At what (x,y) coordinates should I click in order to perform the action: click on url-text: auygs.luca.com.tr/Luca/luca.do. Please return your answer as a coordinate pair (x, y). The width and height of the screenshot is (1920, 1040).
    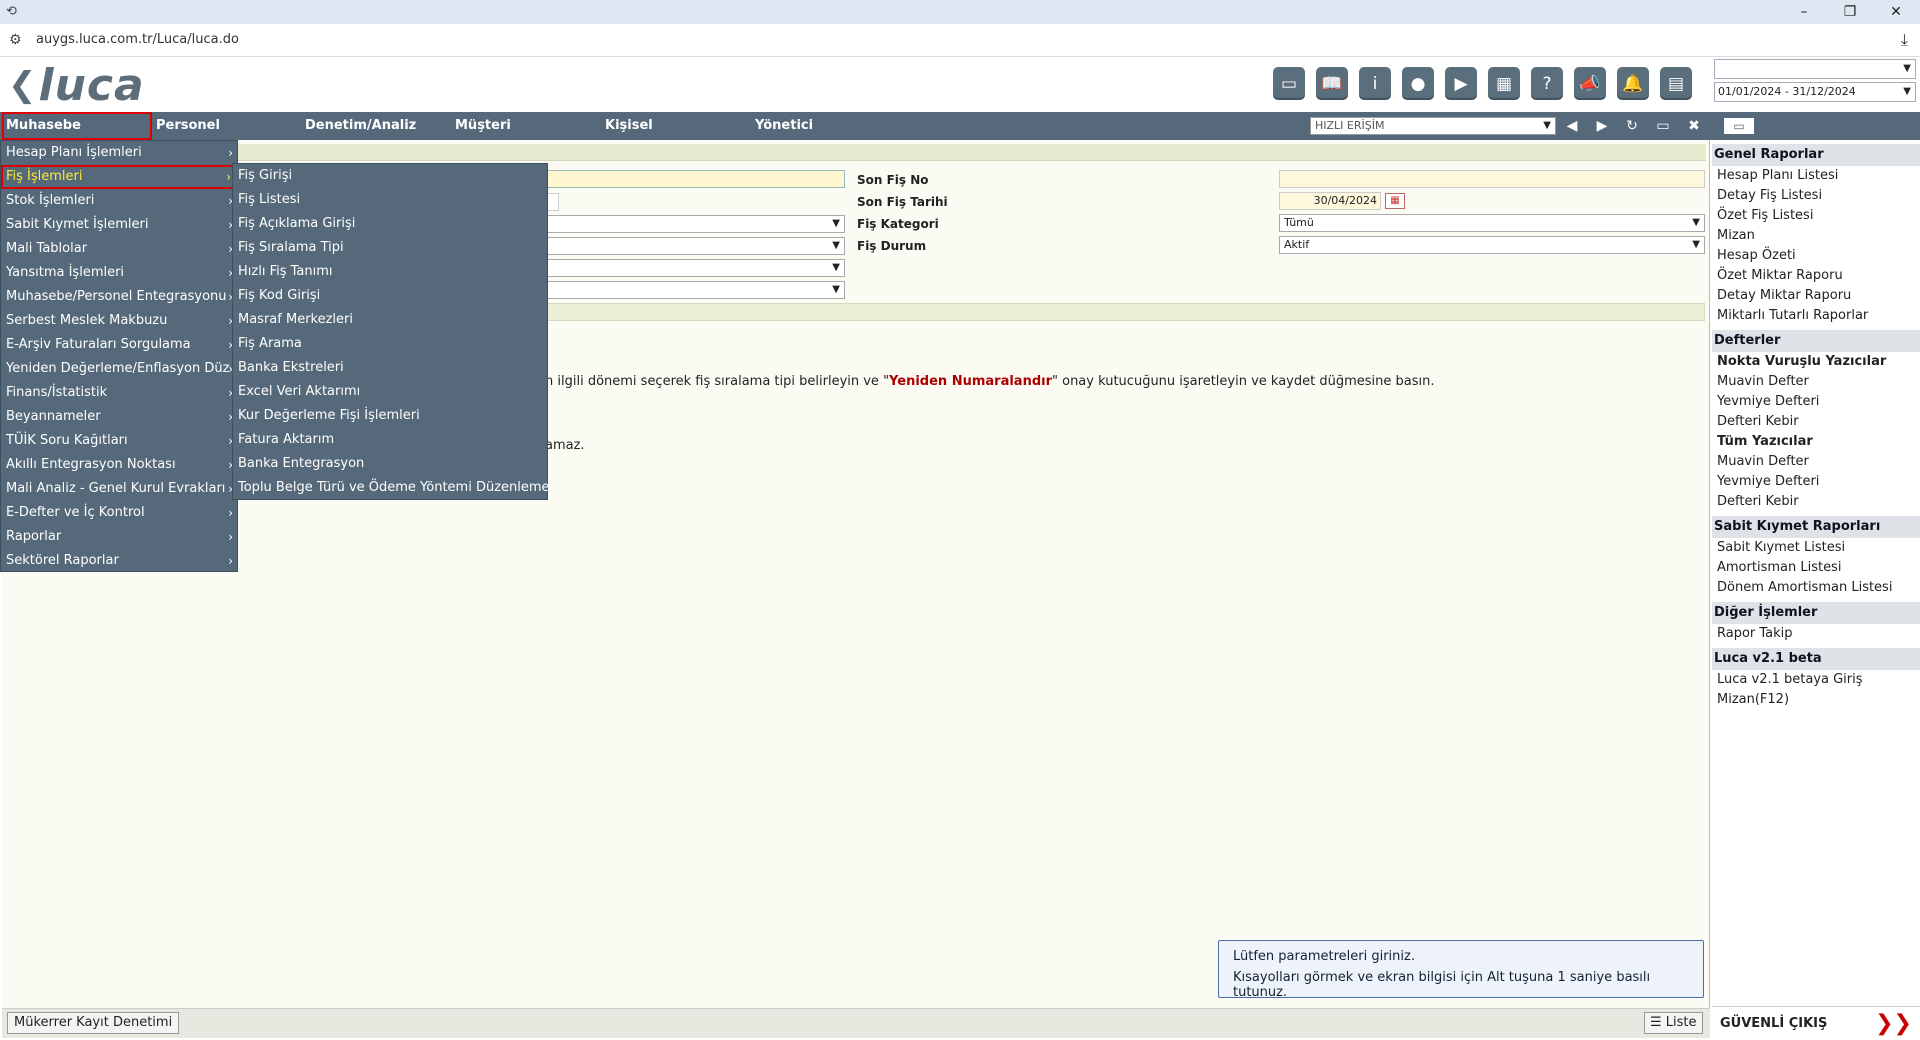
    Looking at the image, I should click on (137, 39).